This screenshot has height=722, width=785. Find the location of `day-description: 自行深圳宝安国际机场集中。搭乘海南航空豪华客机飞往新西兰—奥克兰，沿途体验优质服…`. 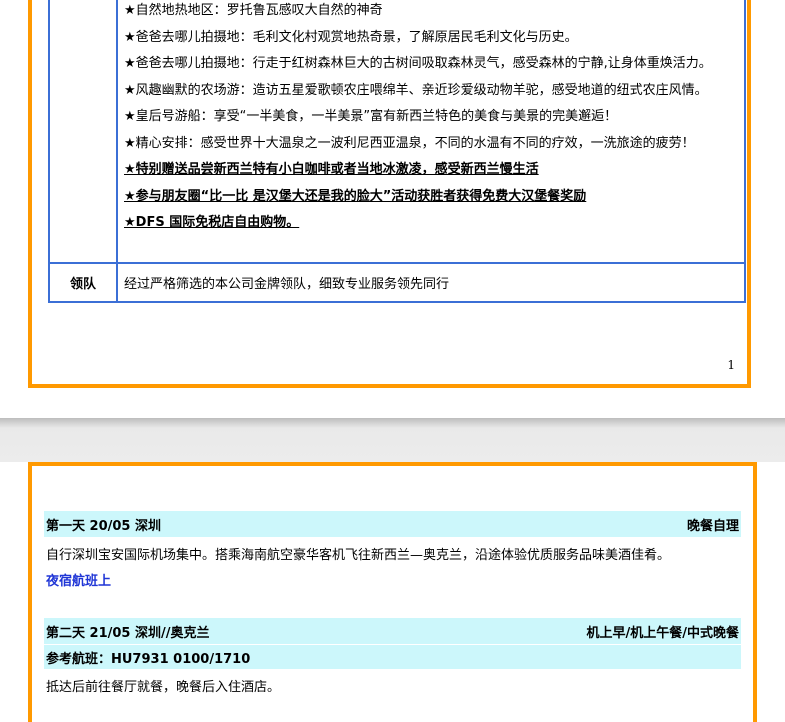

day-description: 自行深圳宝安国际机场集中。搭乘海南航空豪华客机飞往新西兰—奥克兰，沿途体验优质服… is located at coordinates (358, 555).